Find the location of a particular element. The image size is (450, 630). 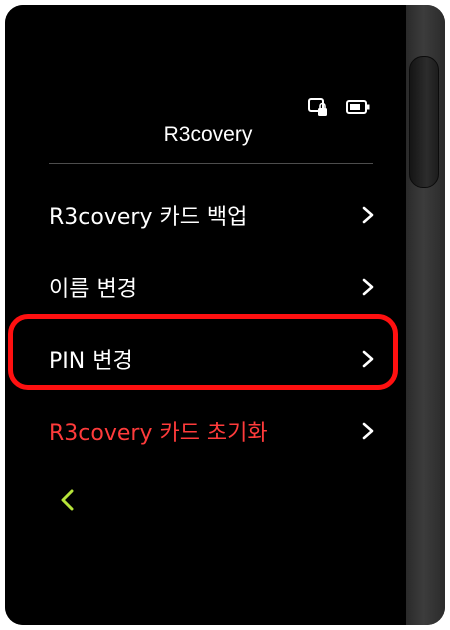

menu-item-backup: R3covery 카드 백업 is located at coordinates (214, 215).